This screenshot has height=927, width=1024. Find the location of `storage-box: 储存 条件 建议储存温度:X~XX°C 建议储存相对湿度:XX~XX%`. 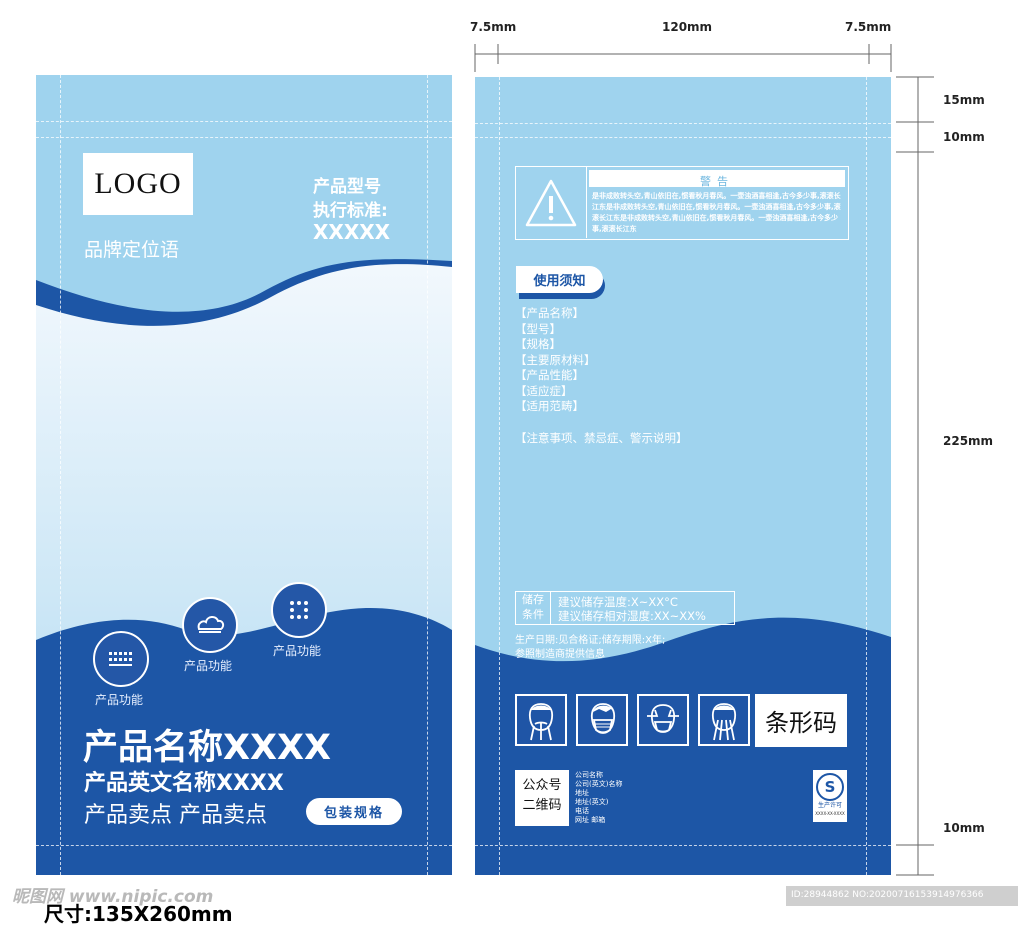

storage-box: 储存 条件 建议储存温度:X~XX°C 建议储存相对湿度:XX~XX% is located at coordinates (625, 608).